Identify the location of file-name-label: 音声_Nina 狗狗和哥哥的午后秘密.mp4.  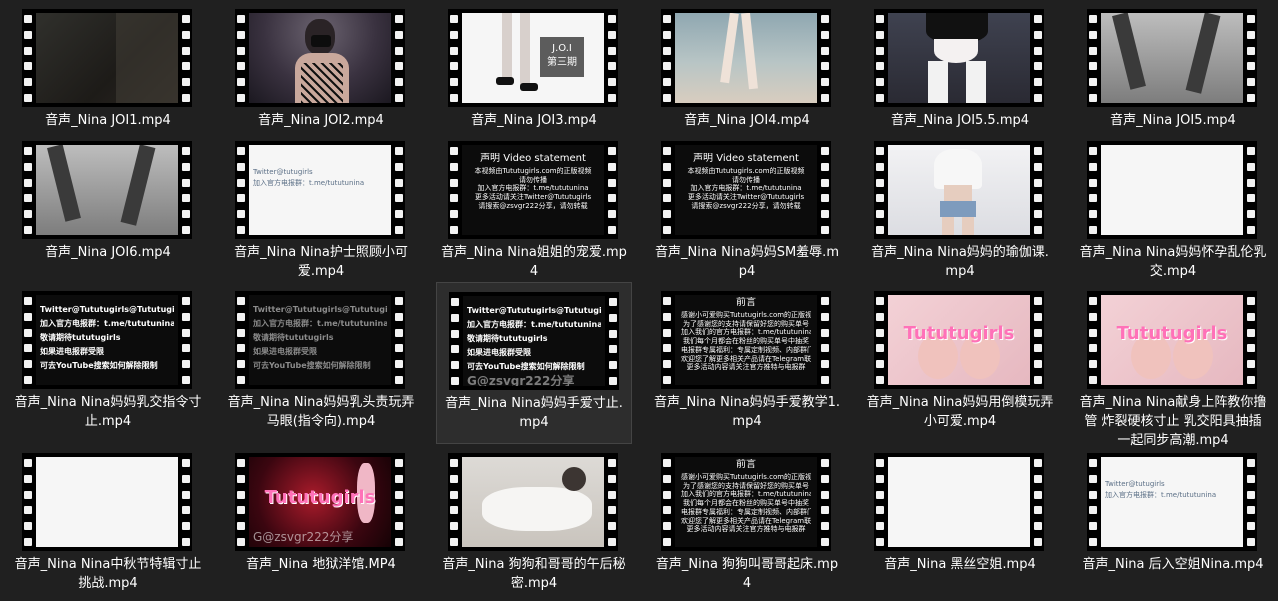
(534, 574).